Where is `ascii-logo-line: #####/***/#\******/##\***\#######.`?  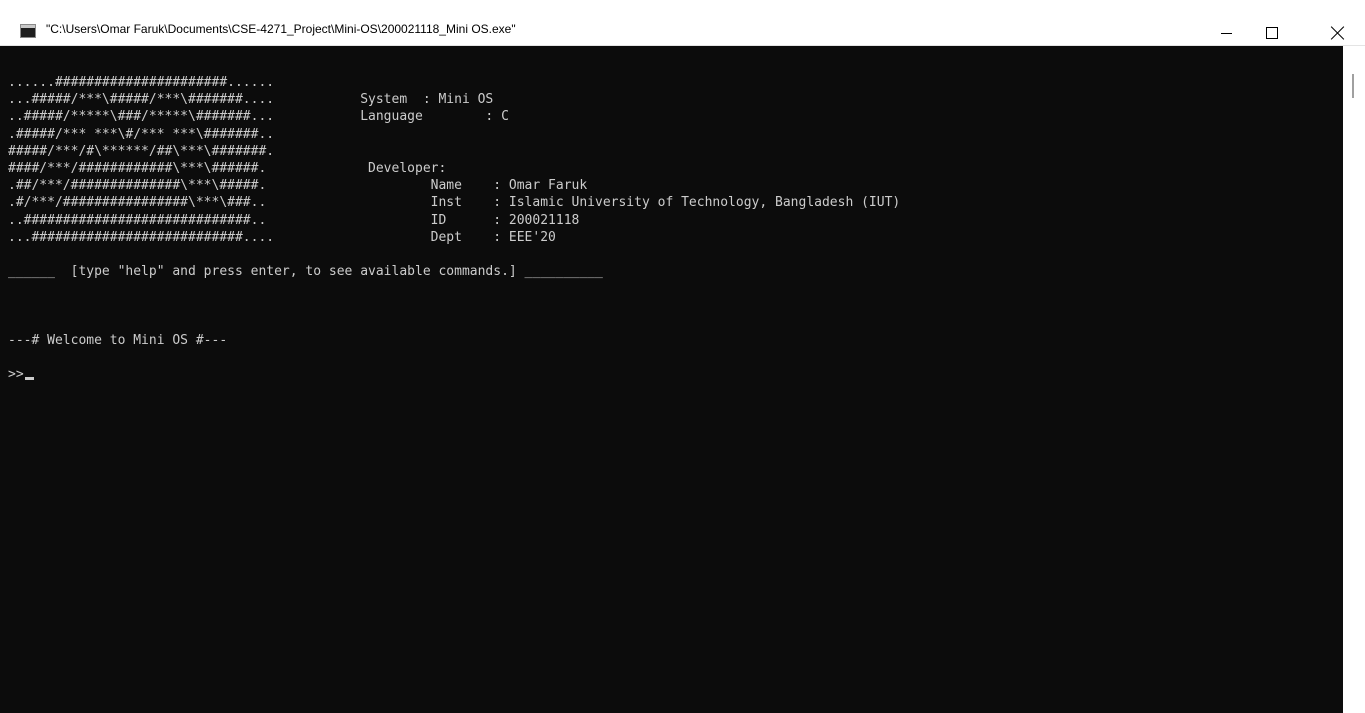
ascii-logo-line: #####/***/#\******/##\***\#######. is located at coordinates (141, 151).